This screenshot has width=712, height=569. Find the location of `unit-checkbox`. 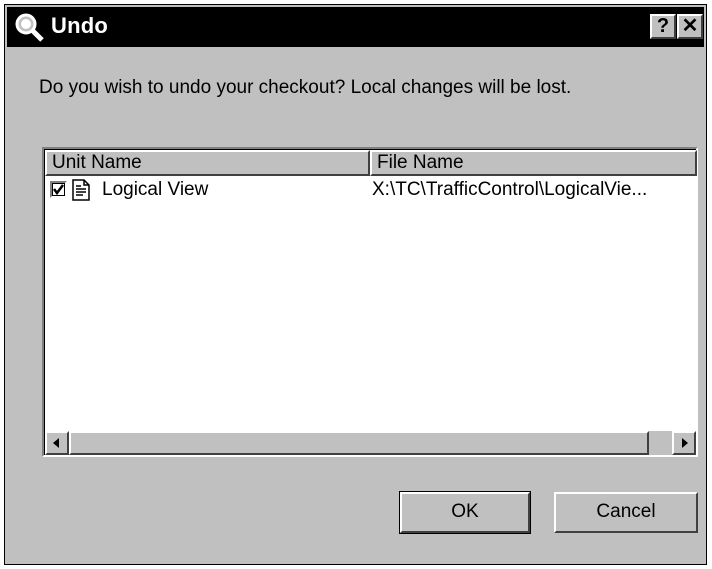

unit-checkbox is located at coordinates (58, 189).